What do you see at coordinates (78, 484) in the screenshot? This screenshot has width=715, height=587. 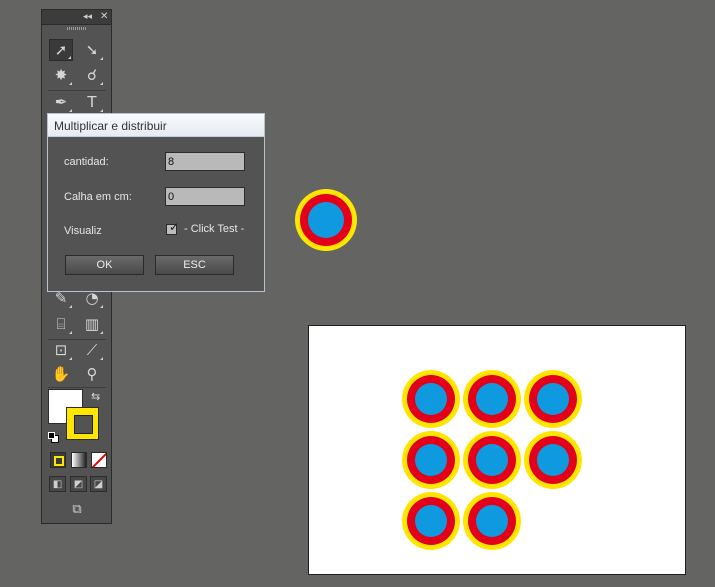 I see `draw-behind-icon: ◩` at bounding box center [78, 484].